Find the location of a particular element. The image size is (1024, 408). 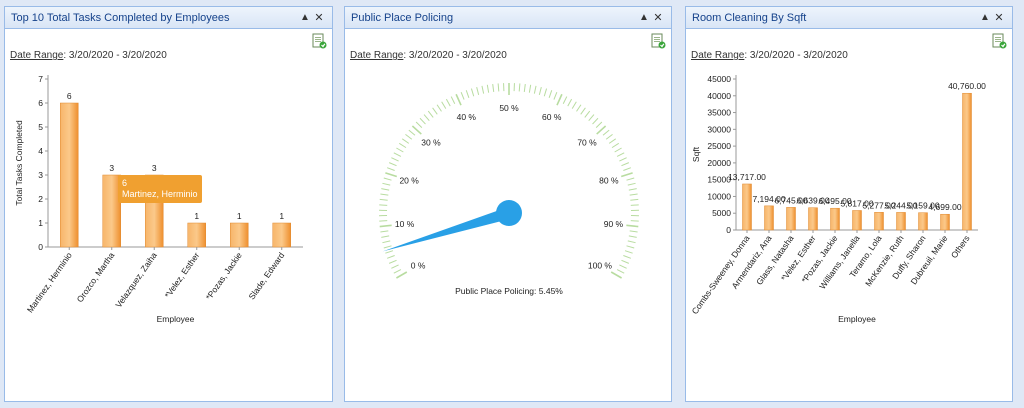

panel-title: Room Cleaning By Sqft is located at coordinates (749, 17).